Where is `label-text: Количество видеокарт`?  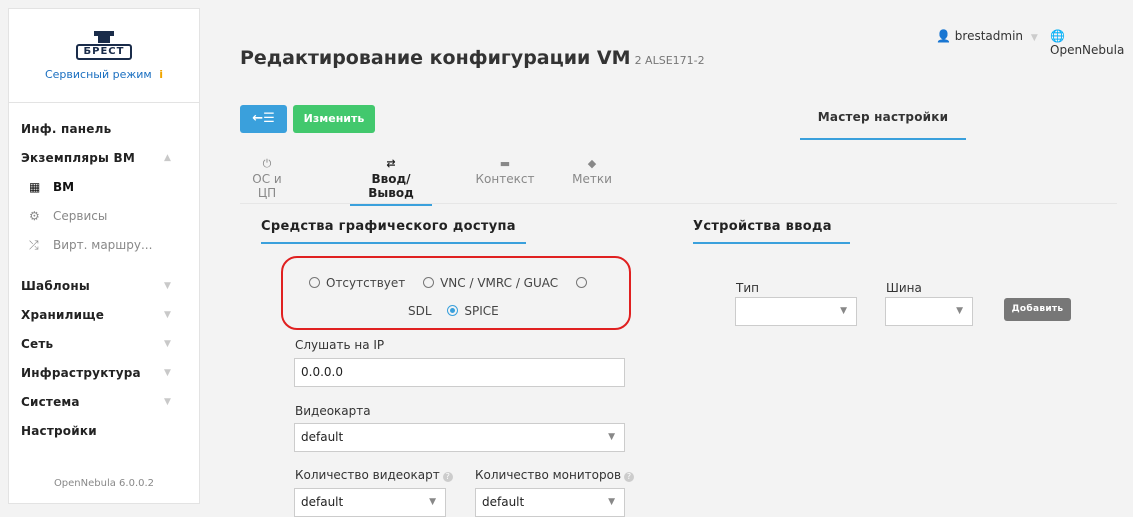
label-text: Количество видеокарт is located at coordinates (367, 475).